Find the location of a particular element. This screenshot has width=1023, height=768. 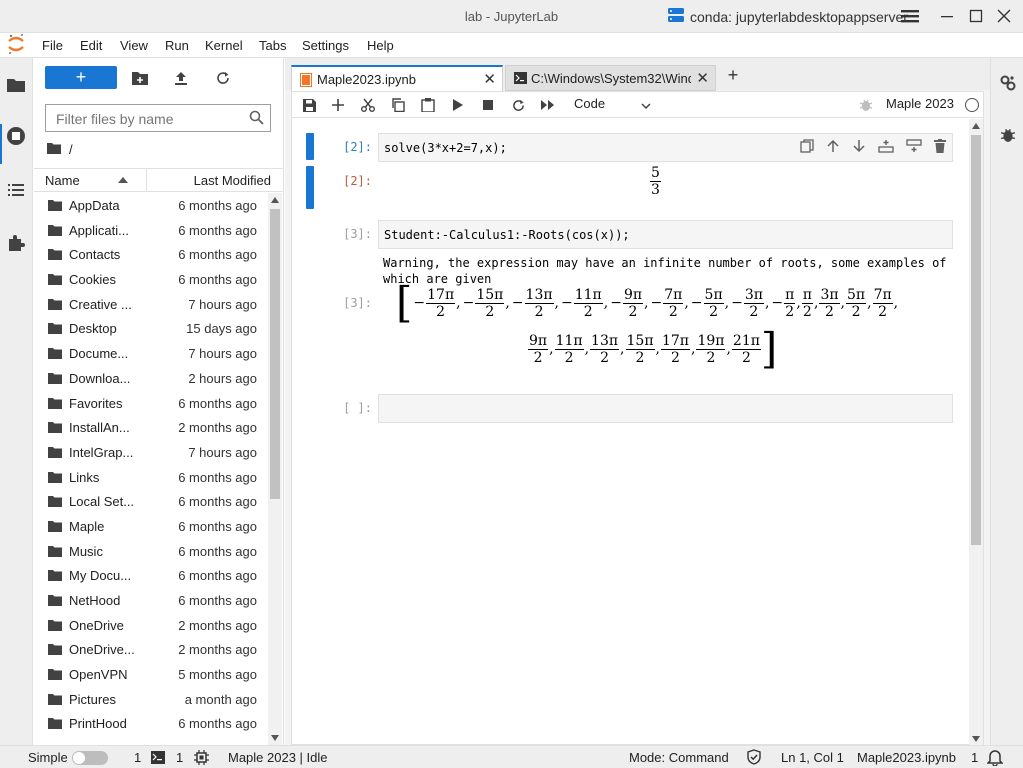

file-row: Pictures a month ago is located at coordinates (150, 699).